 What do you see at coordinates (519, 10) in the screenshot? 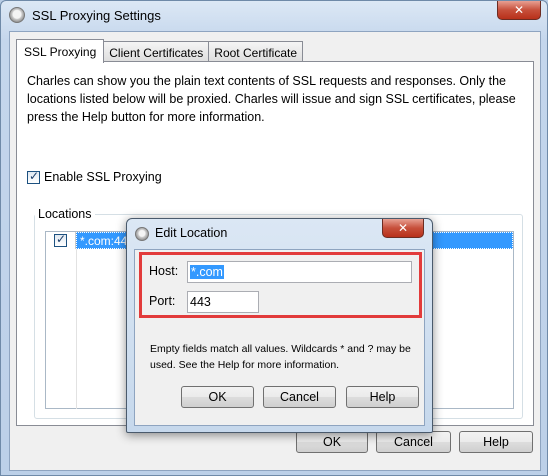
I see `window-close-button: ✕` at bounding box center [519, 10].